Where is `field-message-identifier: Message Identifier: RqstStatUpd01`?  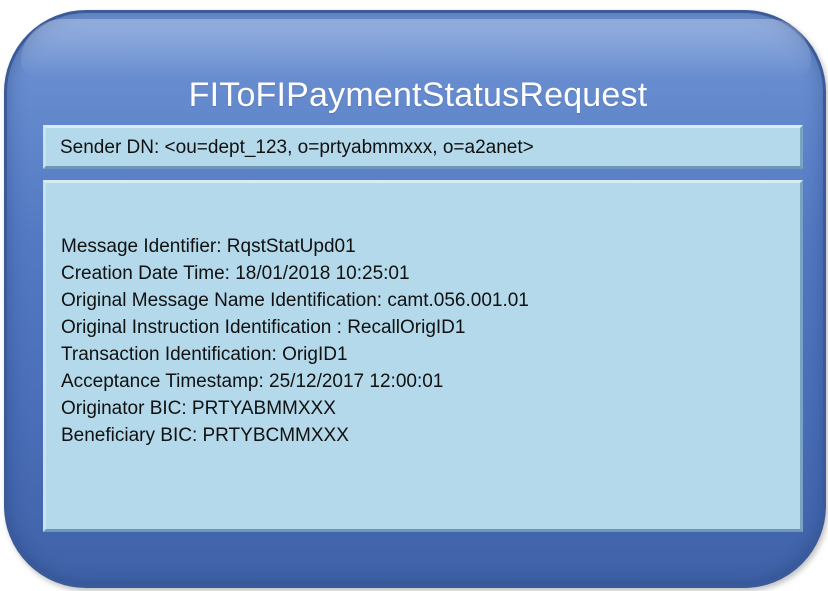 field-message-identifier: Message Identifier: RqstStatUpd01 is located at coordinates (208, 246).